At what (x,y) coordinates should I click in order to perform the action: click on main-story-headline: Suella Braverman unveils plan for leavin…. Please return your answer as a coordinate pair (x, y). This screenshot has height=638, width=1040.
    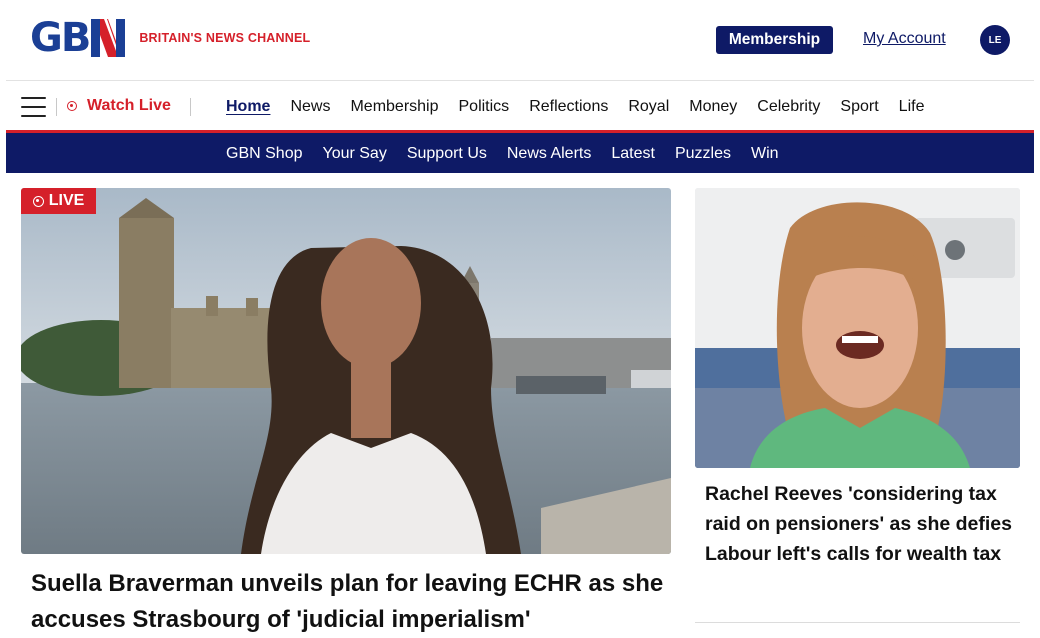
    Looking at the image, I should click on (351, 602).